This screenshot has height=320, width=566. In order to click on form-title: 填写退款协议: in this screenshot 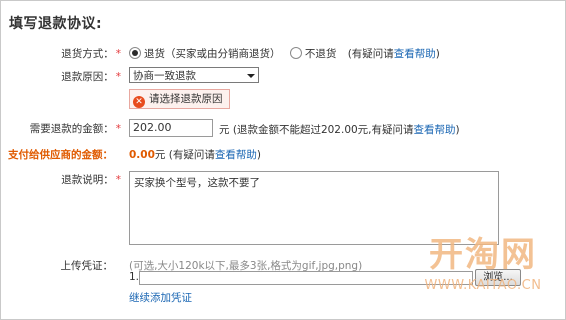, I will do `click(56, 24)`.